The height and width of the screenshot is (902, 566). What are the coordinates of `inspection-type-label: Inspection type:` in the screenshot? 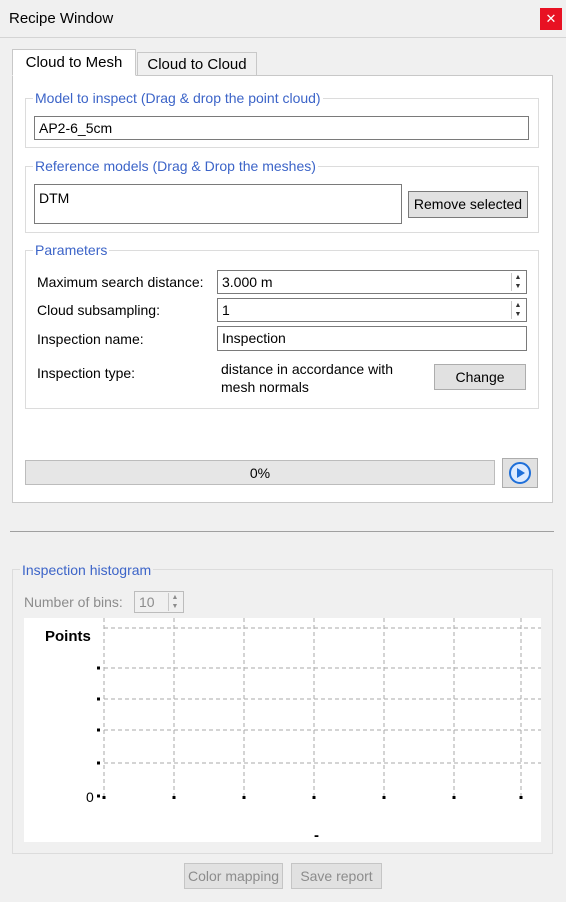 It's located at (86, 373).